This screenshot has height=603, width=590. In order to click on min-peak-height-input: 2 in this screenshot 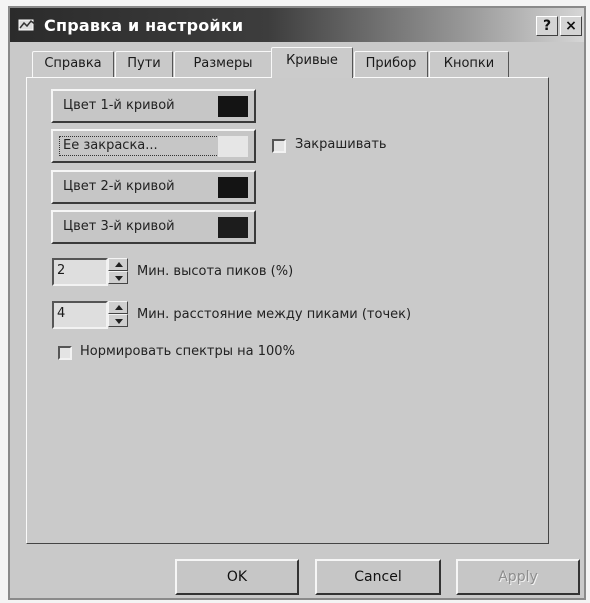, I will do `click(80, 272)`.